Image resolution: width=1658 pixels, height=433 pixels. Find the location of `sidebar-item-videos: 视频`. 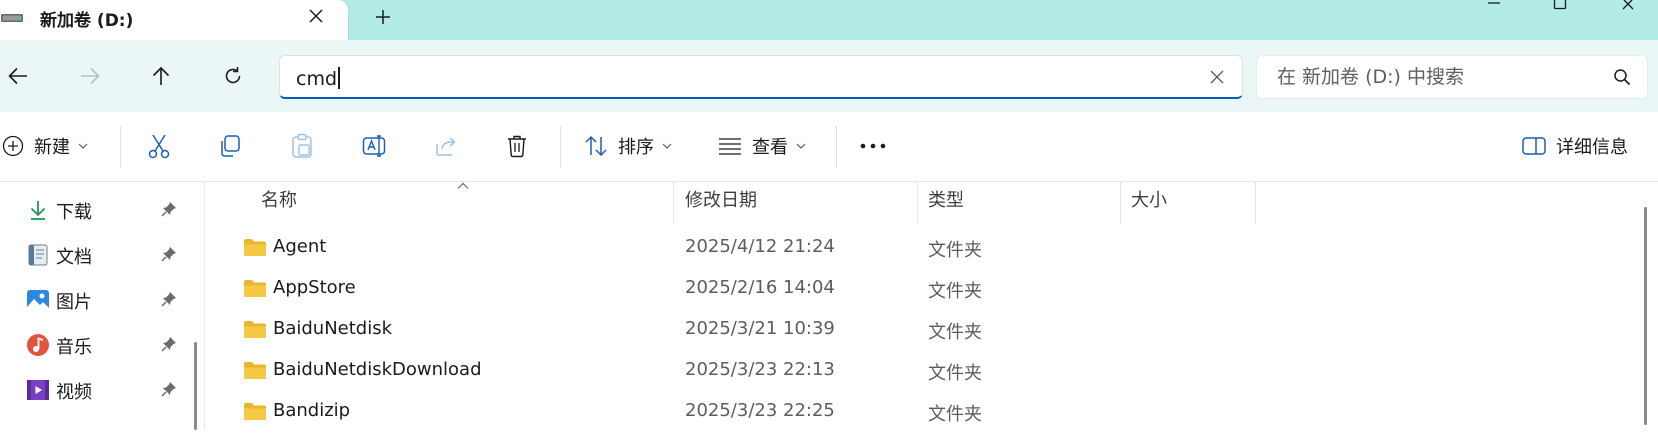

sidebar-item-videos: 视频 is located at coordinates (95, 390).